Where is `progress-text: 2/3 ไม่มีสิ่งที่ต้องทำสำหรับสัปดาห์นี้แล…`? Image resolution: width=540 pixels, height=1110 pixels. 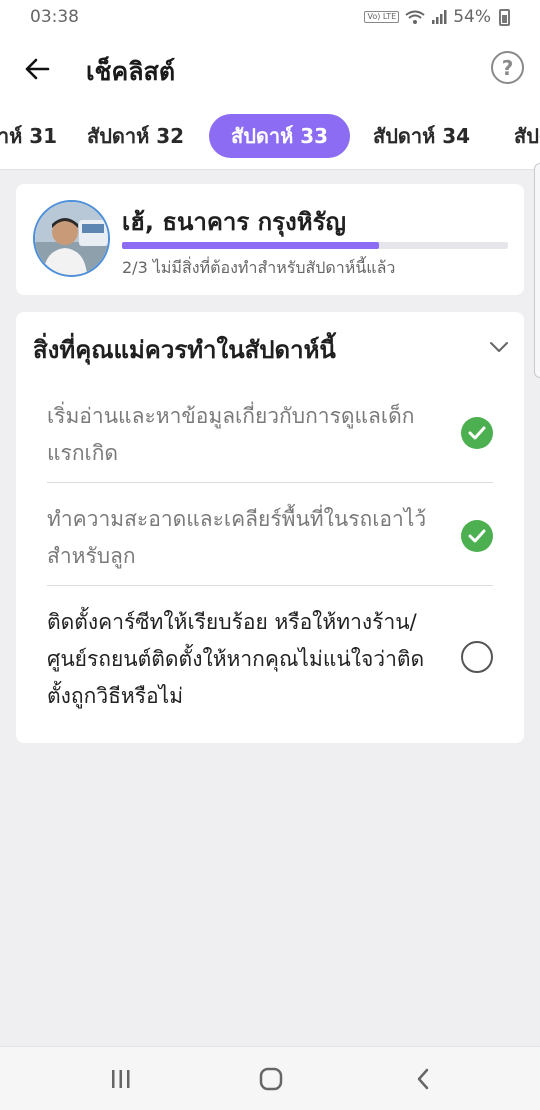 progress-text: 2/3 ไม่มีสิ่งที่ต้องทำสำหรับสัปดาห์นี้แล… is located at coordinates (259, 267).